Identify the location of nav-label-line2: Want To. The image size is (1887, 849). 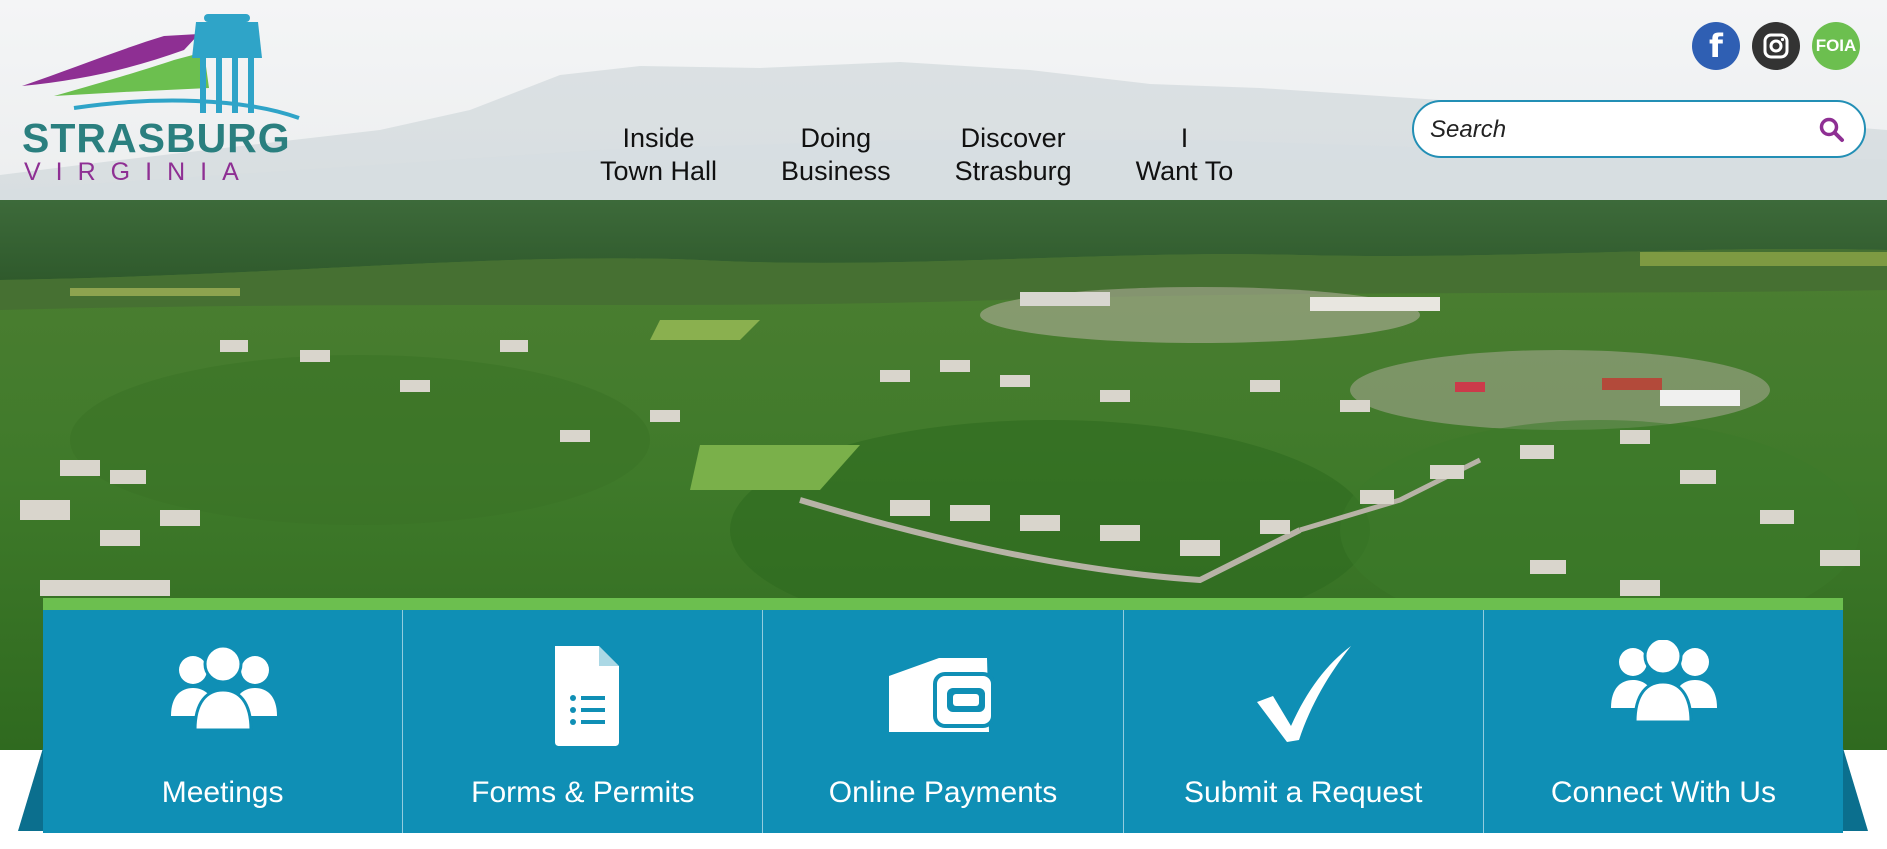
(1184, 171).